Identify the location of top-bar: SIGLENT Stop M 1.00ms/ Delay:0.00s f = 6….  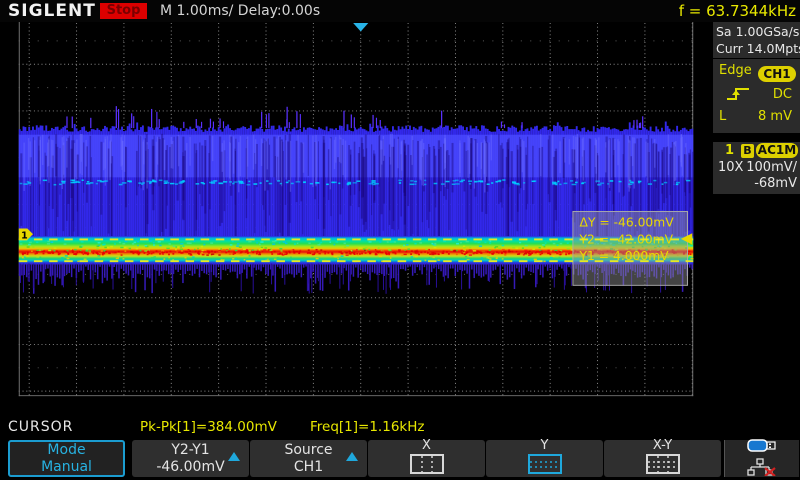
(400, 11).